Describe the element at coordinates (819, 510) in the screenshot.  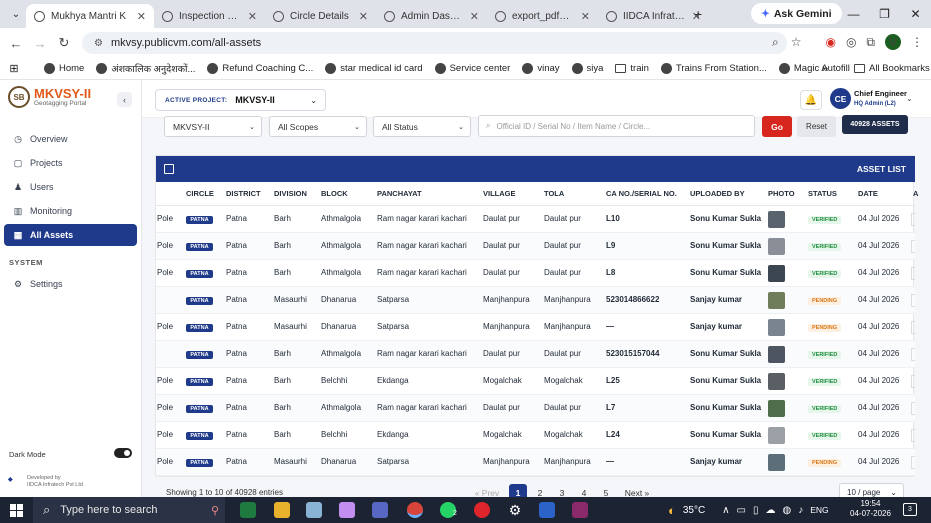
I see `language-indicator: ENG` at that location.